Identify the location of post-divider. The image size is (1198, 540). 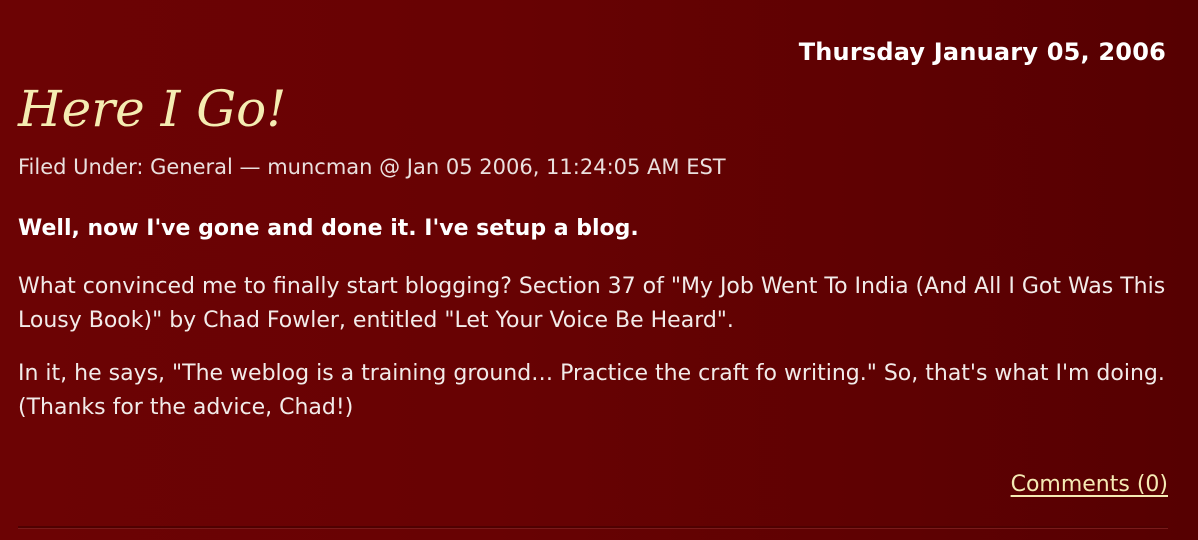
(593, 527).